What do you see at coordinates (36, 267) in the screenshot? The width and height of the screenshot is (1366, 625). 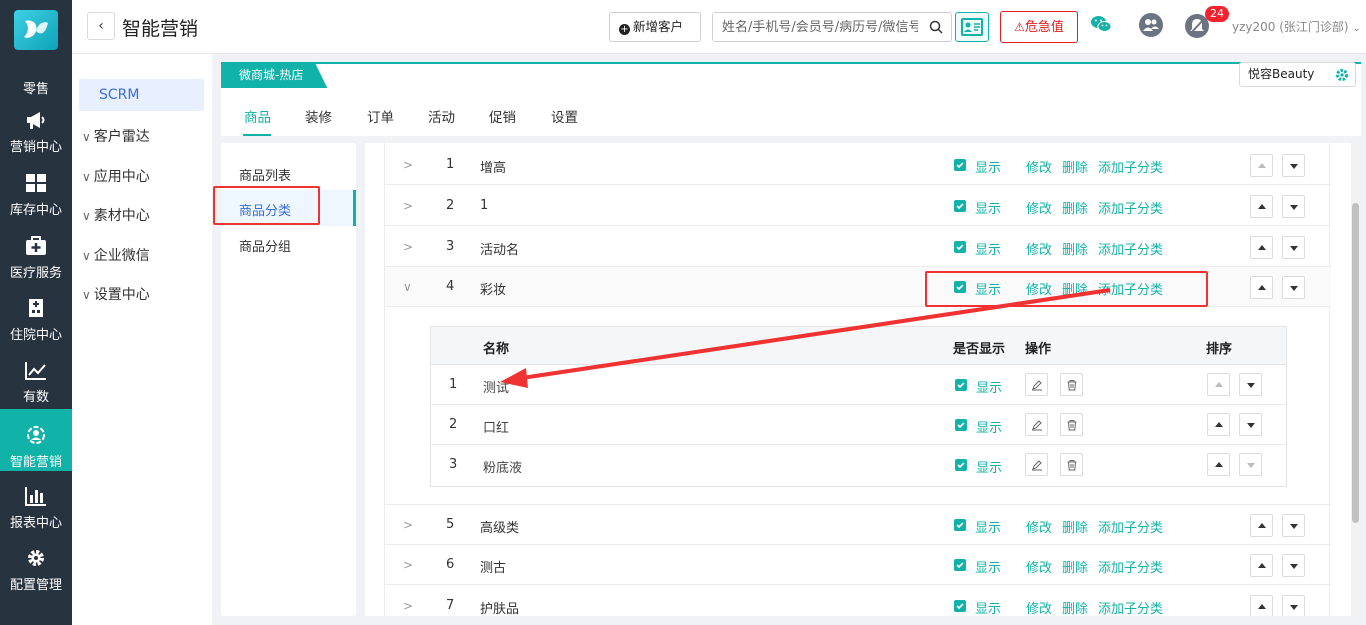 I see `nav-medical: 医疗服务` at bounding box center [36, 267].